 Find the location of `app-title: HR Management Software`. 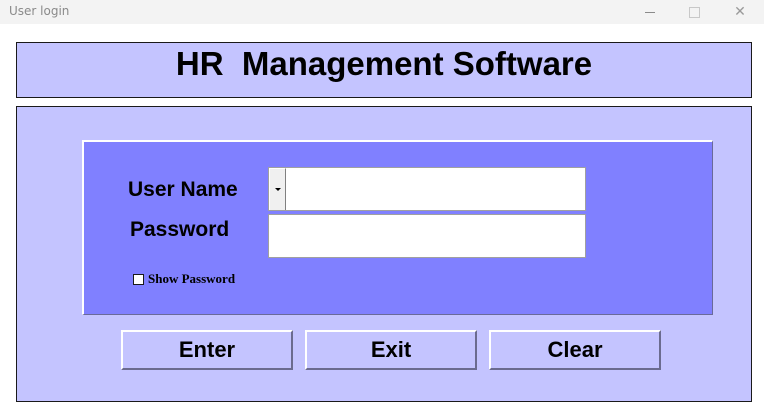

app-title: HR Management Software is located at coordinates (384, 63).